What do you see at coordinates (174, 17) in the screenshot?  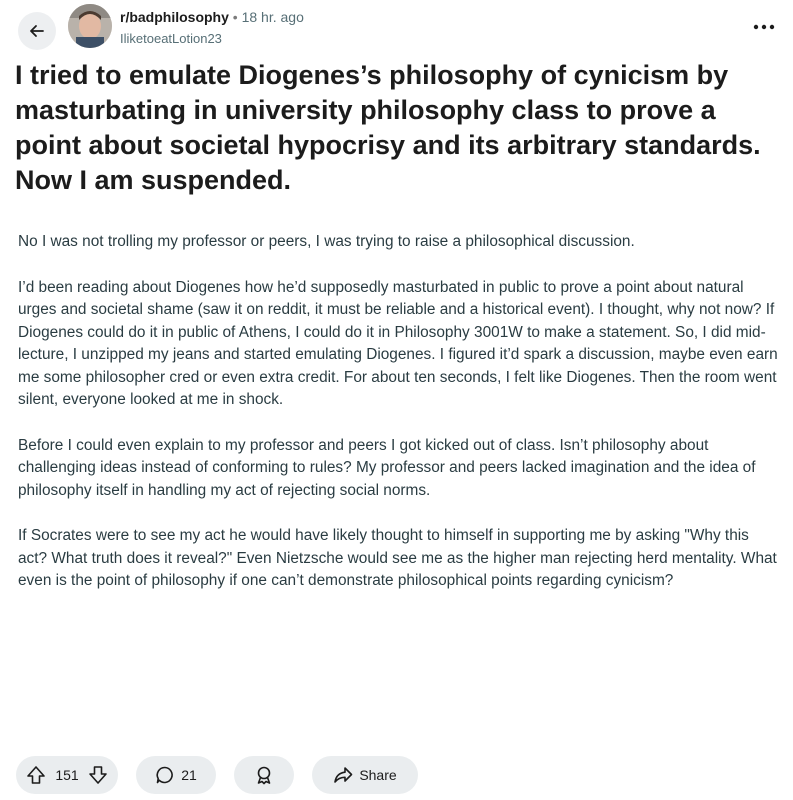 I see `subreddit-name: r/badphilosophy` at bounding box center [174, 17].